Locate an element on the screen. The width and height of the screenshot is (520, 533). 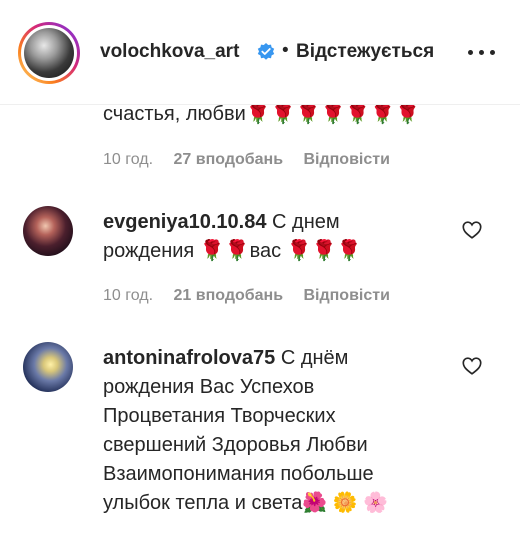
comment-2-username: evgeniya10.10.84 is located at coordinates (184, 222).